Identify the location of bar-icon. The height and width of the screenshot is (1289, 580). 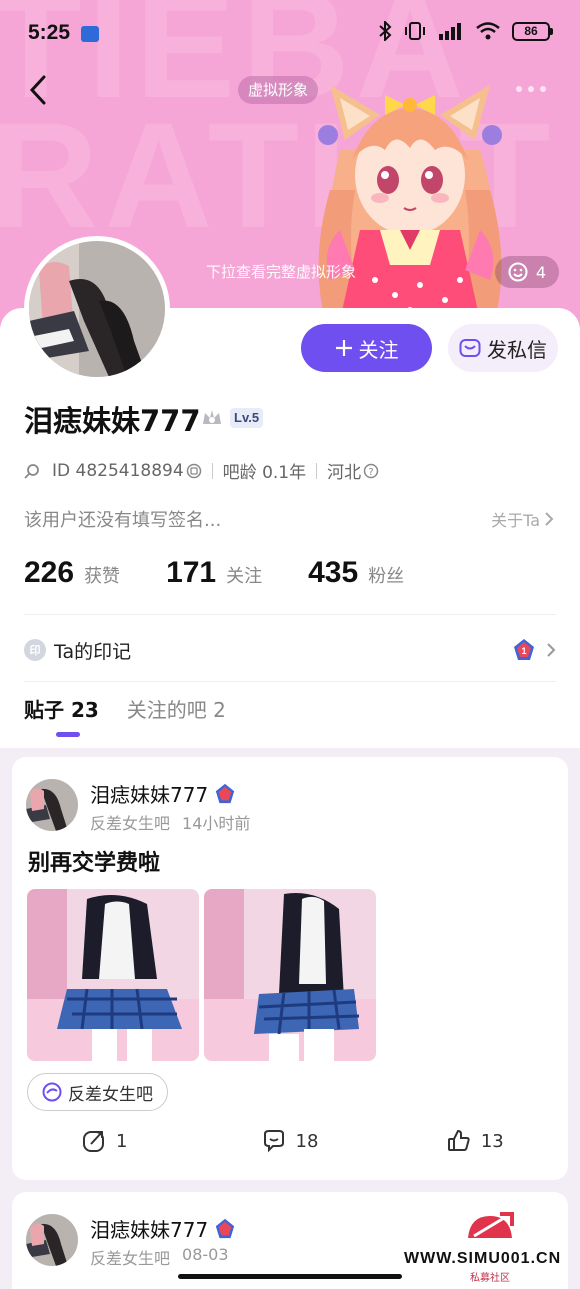
(52, 1092).